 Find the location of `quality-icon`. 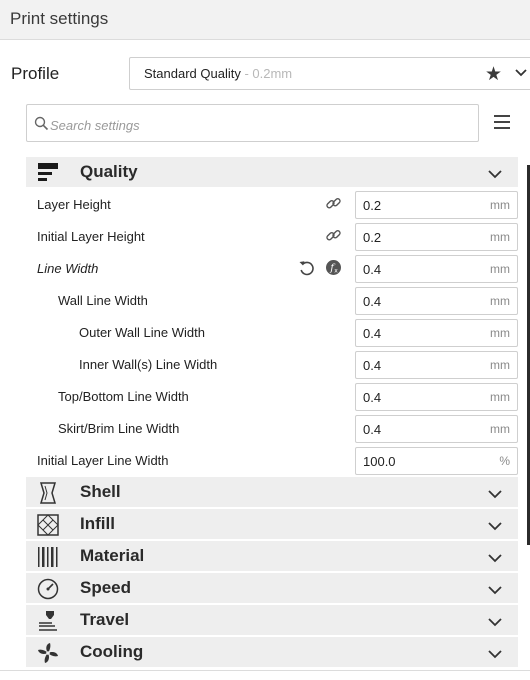

quality-icon is located at coordinates (48, 175).